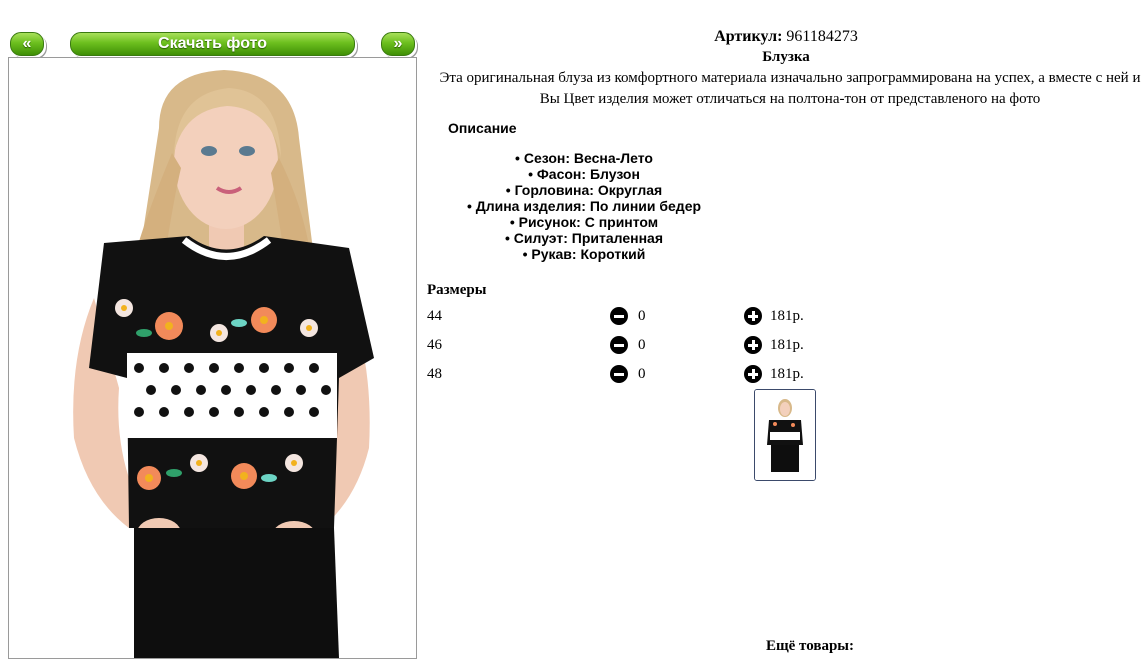  What do you see at coordinates (584, 222) in the screenshot?
I see `feature-item: Рисунок: С принтом` at bounding box center [584, 222].